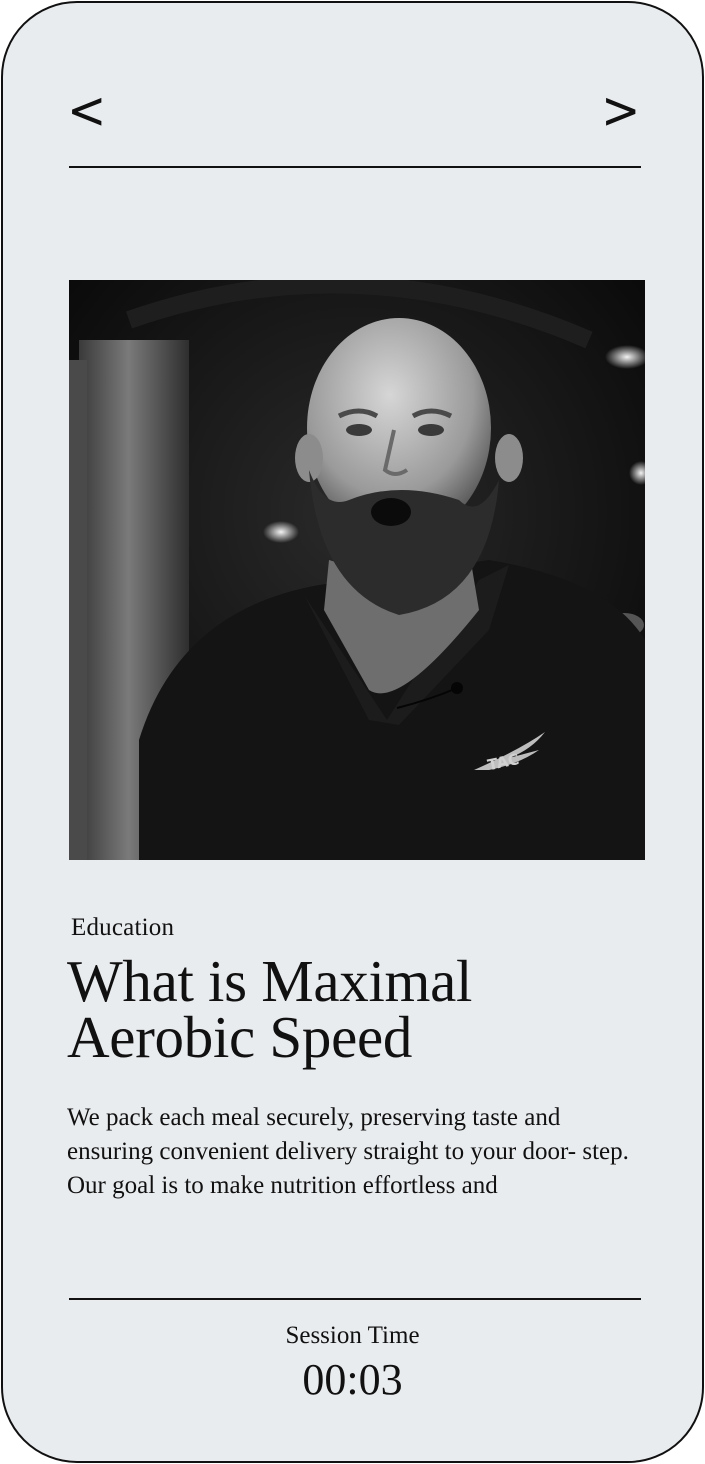  Describe the element at coordinates (620, 111) in the screenshot. I see `next-arrow-icon: >` at that location.